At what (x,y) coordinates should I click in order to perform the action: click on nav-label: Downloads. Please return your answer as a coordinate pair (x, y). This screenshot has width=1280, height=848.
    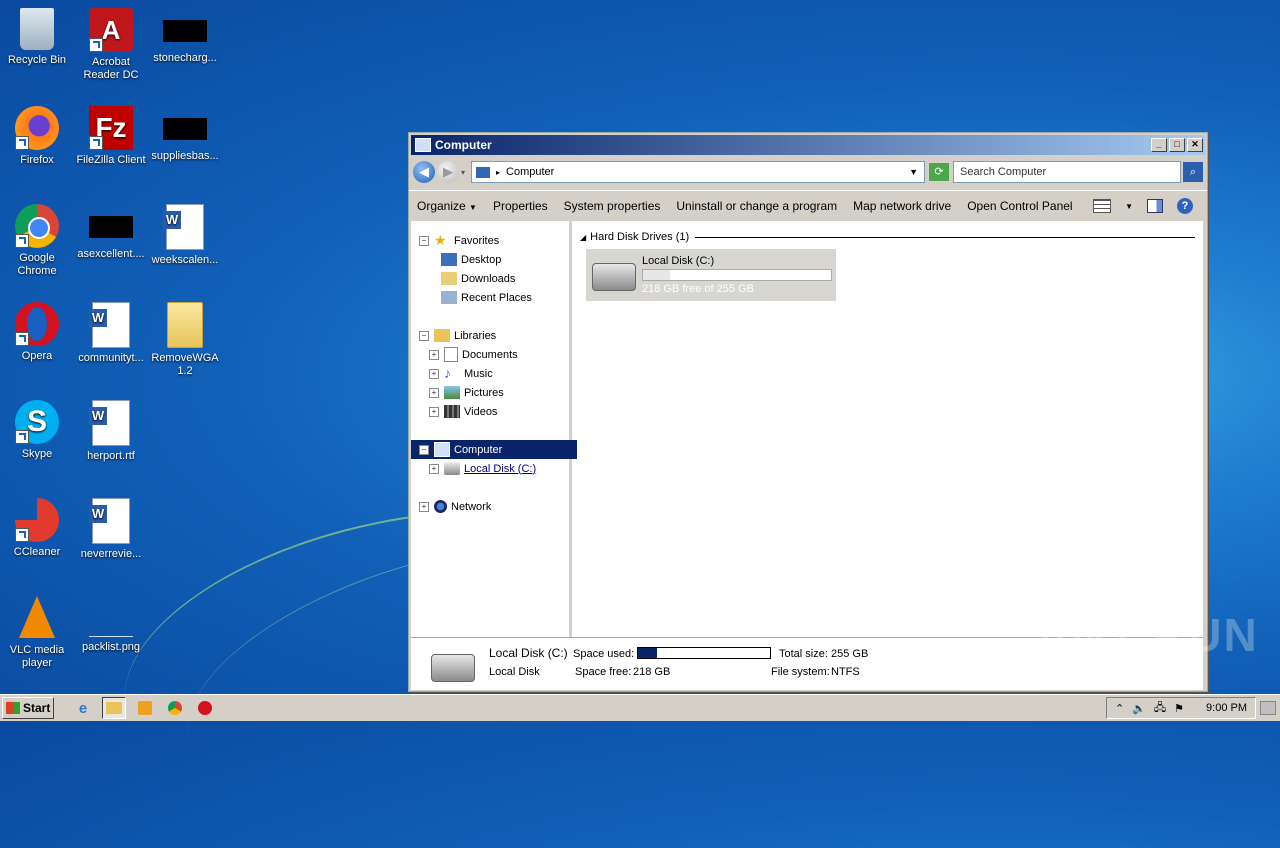
    Looking at the image, I should click on (488, 278).